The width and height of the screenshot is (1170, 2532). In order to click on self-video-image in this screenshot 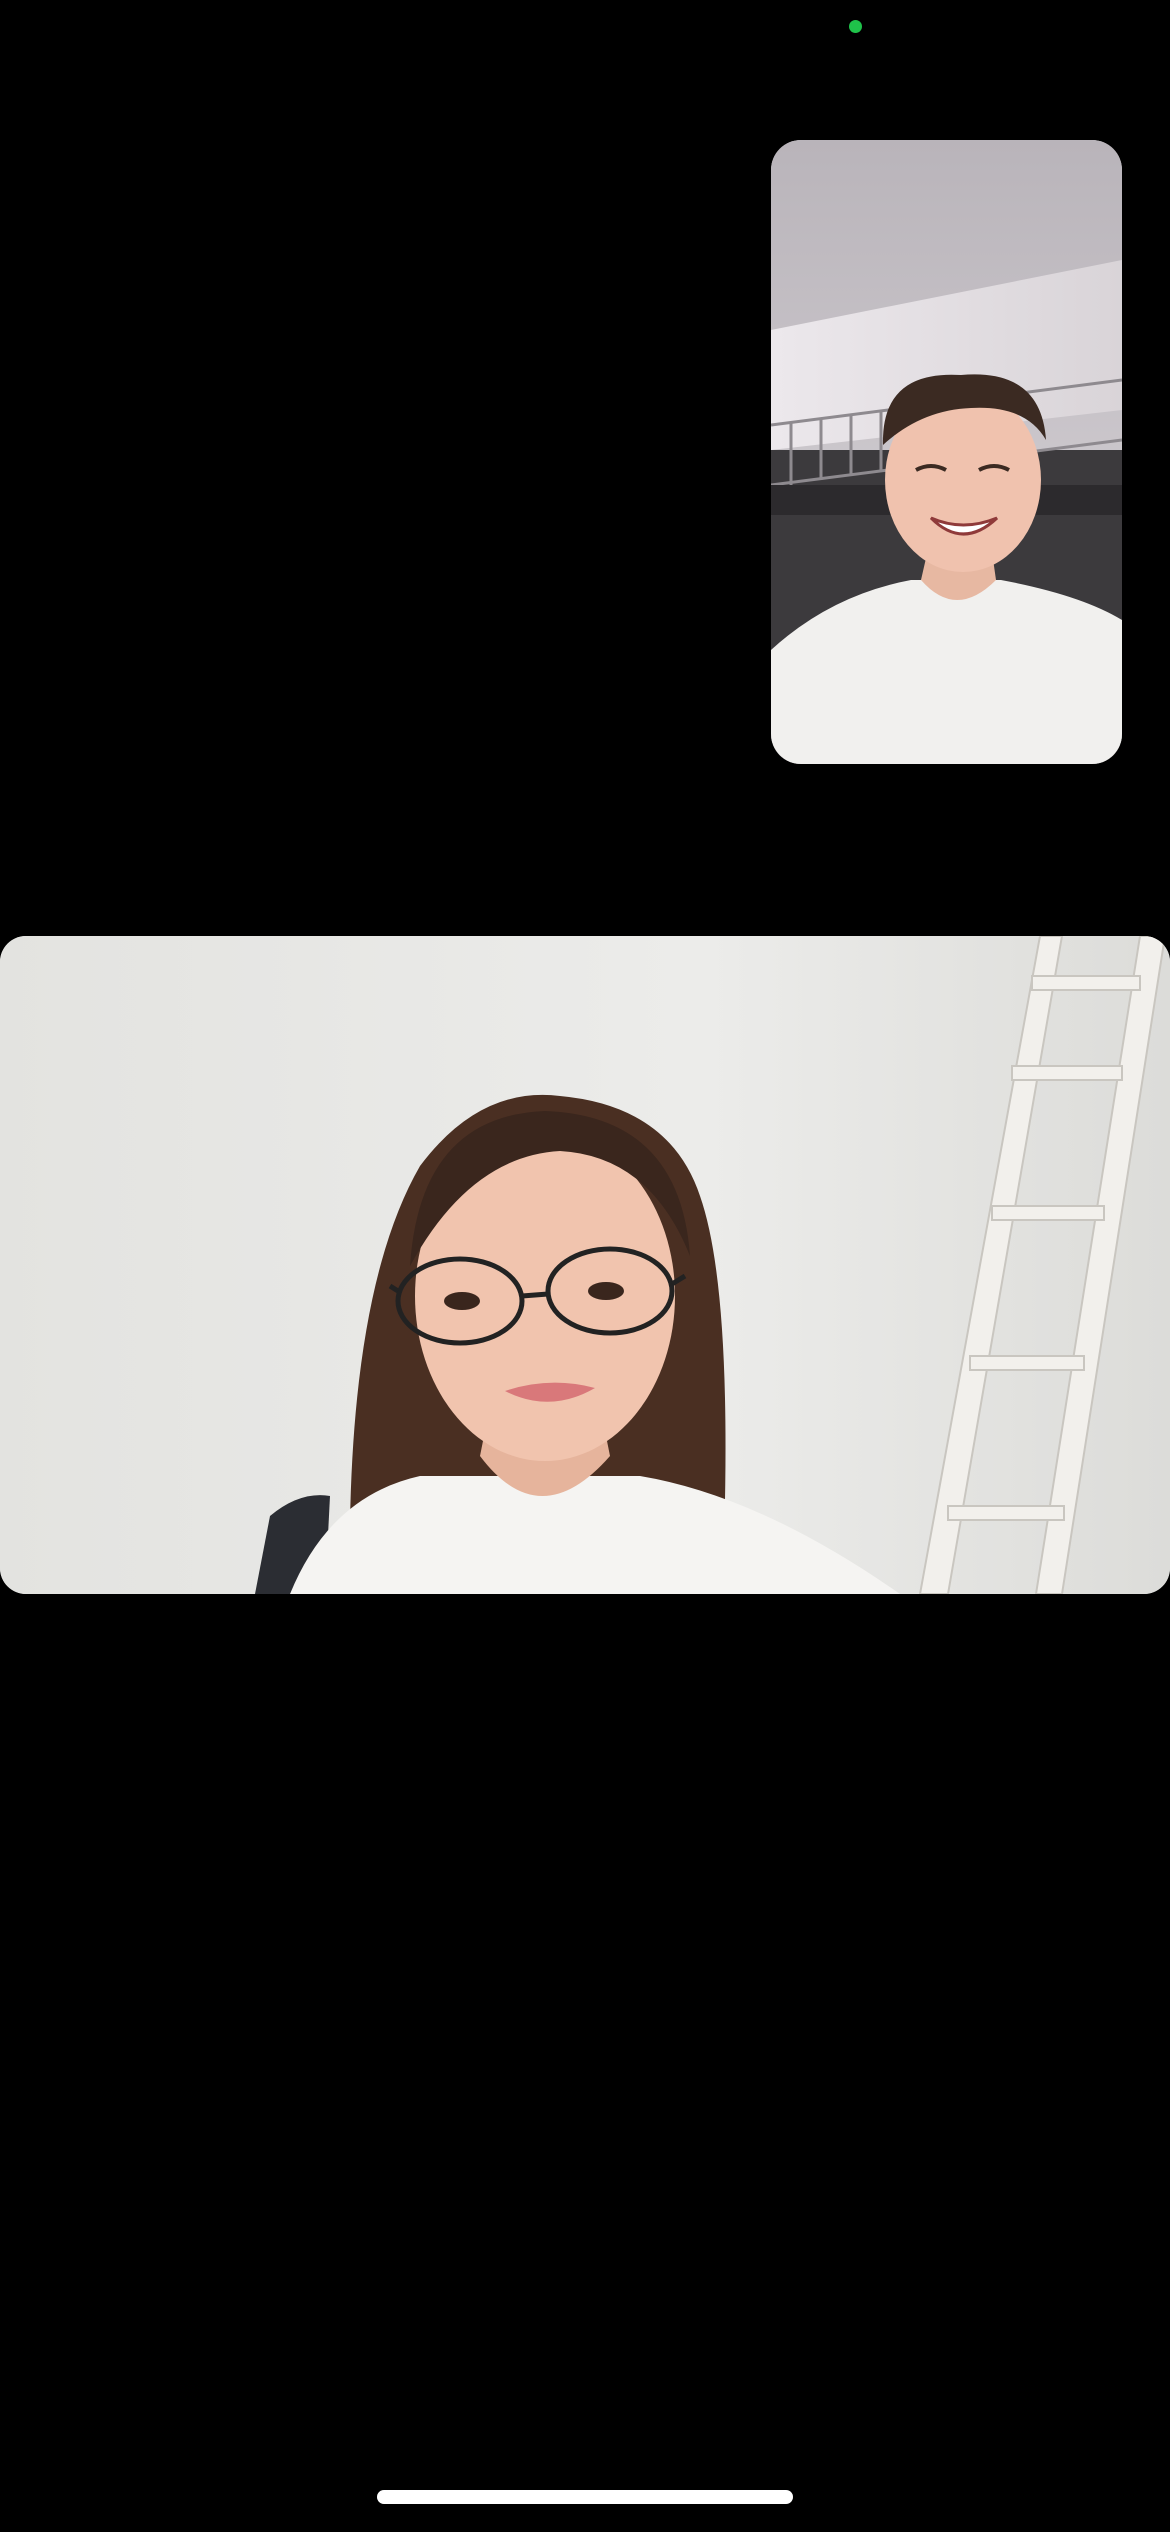, I will do `click(946, 452)`.